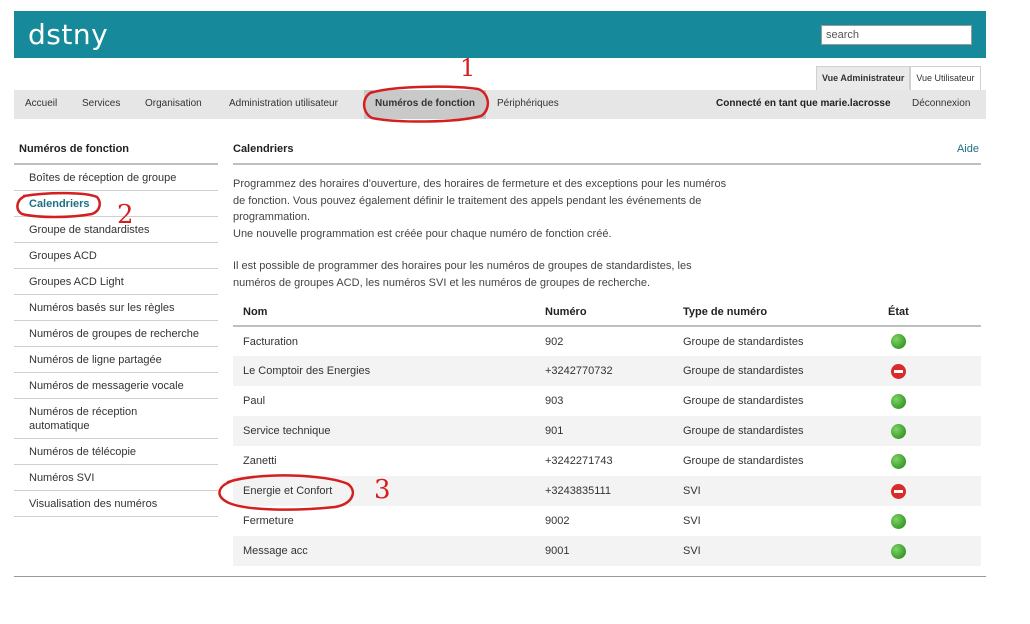  I want to click on row-name-cell: Service technique, so click(384, 431).